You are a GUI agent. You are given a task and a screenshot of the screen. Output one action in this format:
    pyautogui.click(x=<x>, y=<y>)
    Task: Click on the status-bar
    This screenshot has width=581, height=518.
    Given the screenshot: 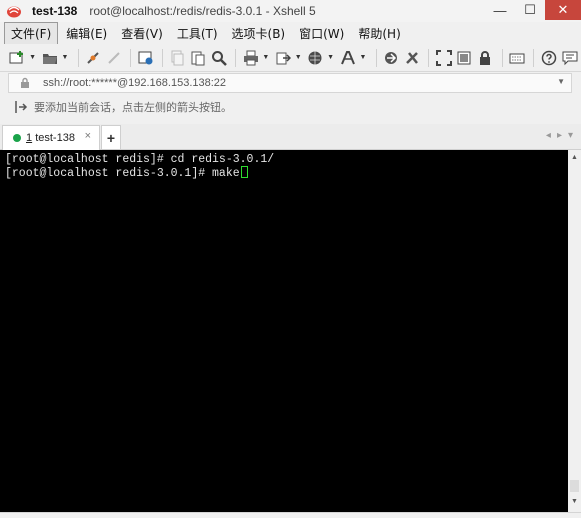 What is the action you would take?
    pyautogui.click(x=290, y=515)
    